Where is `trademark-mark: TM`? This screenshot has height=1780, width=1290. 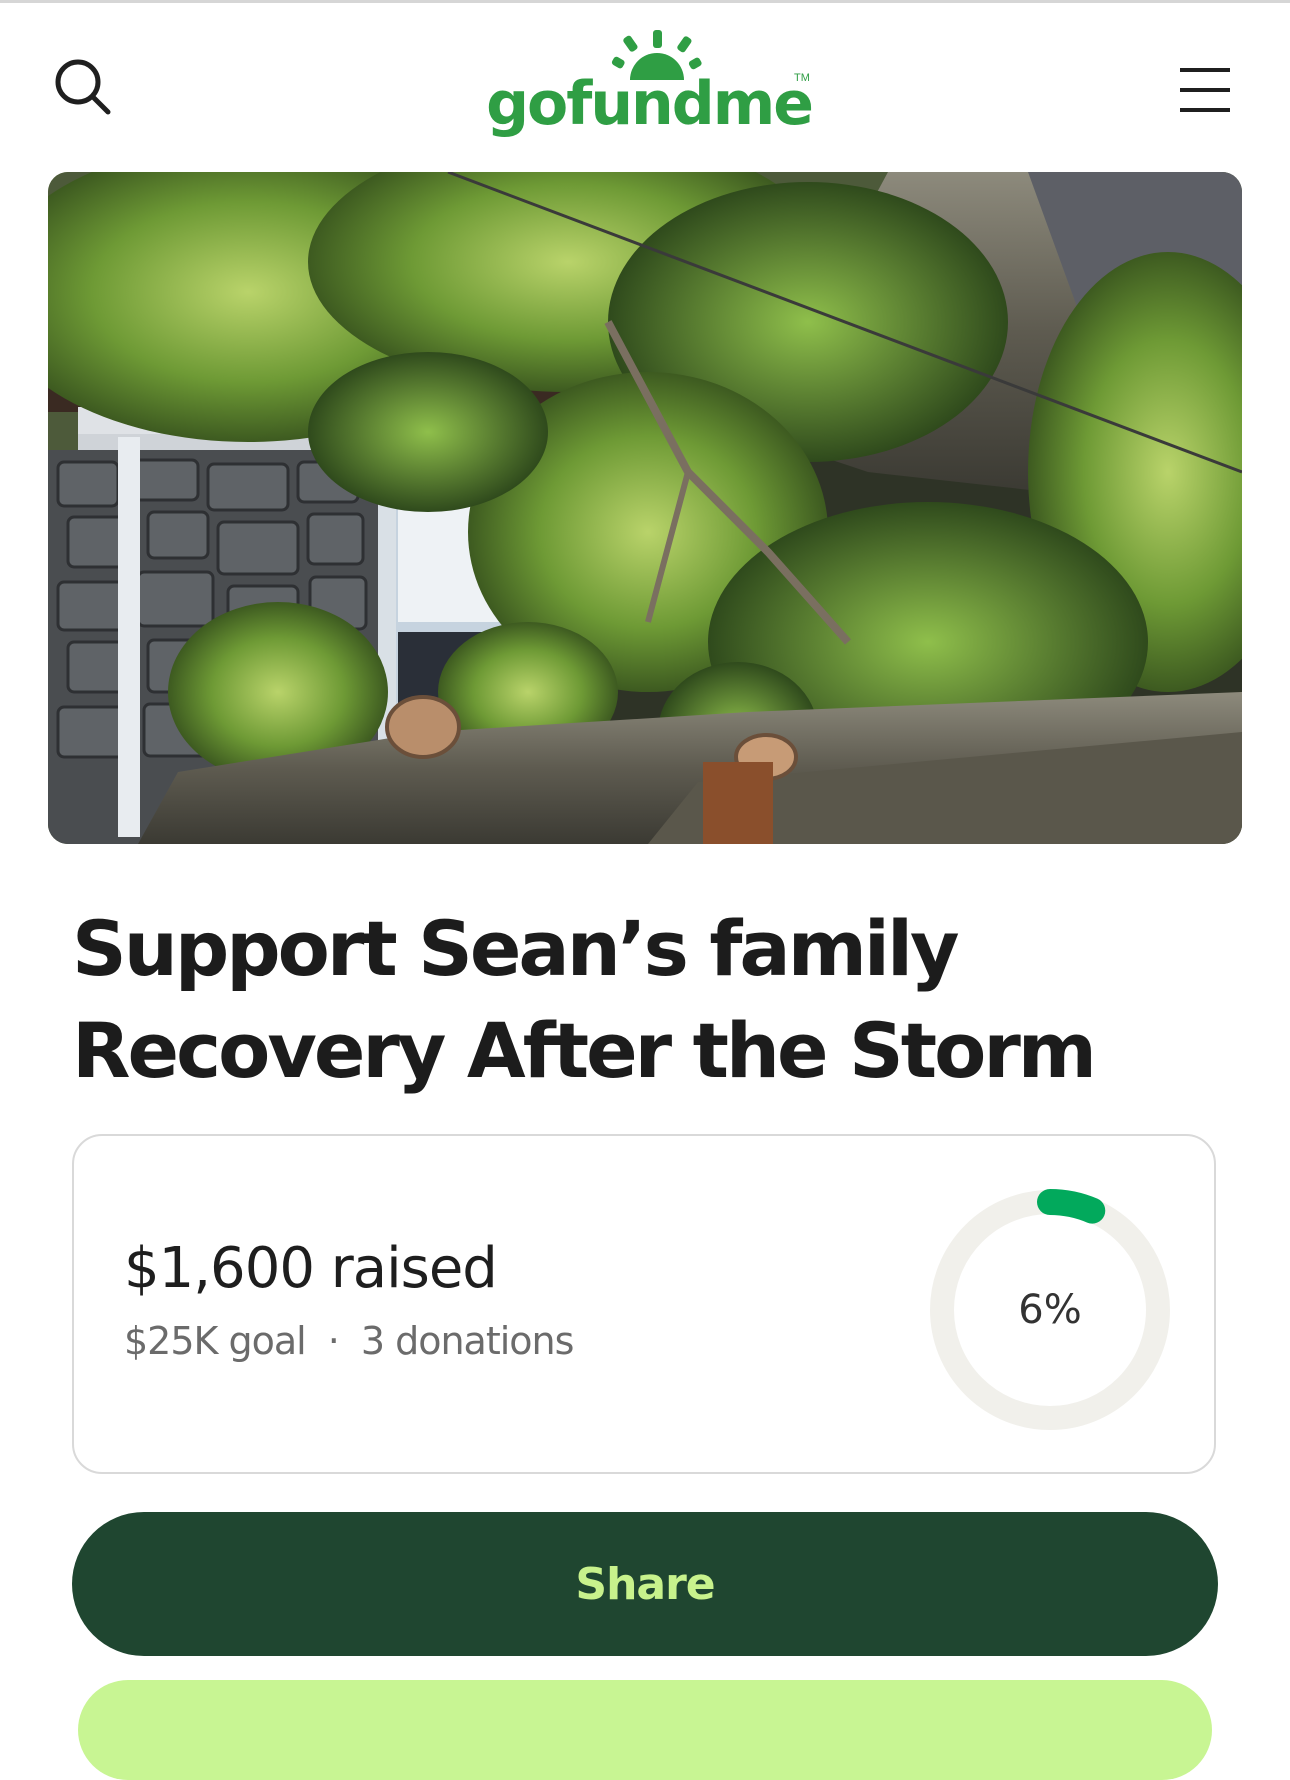 trademark-mark: TM is located at coordinates (802, 78).